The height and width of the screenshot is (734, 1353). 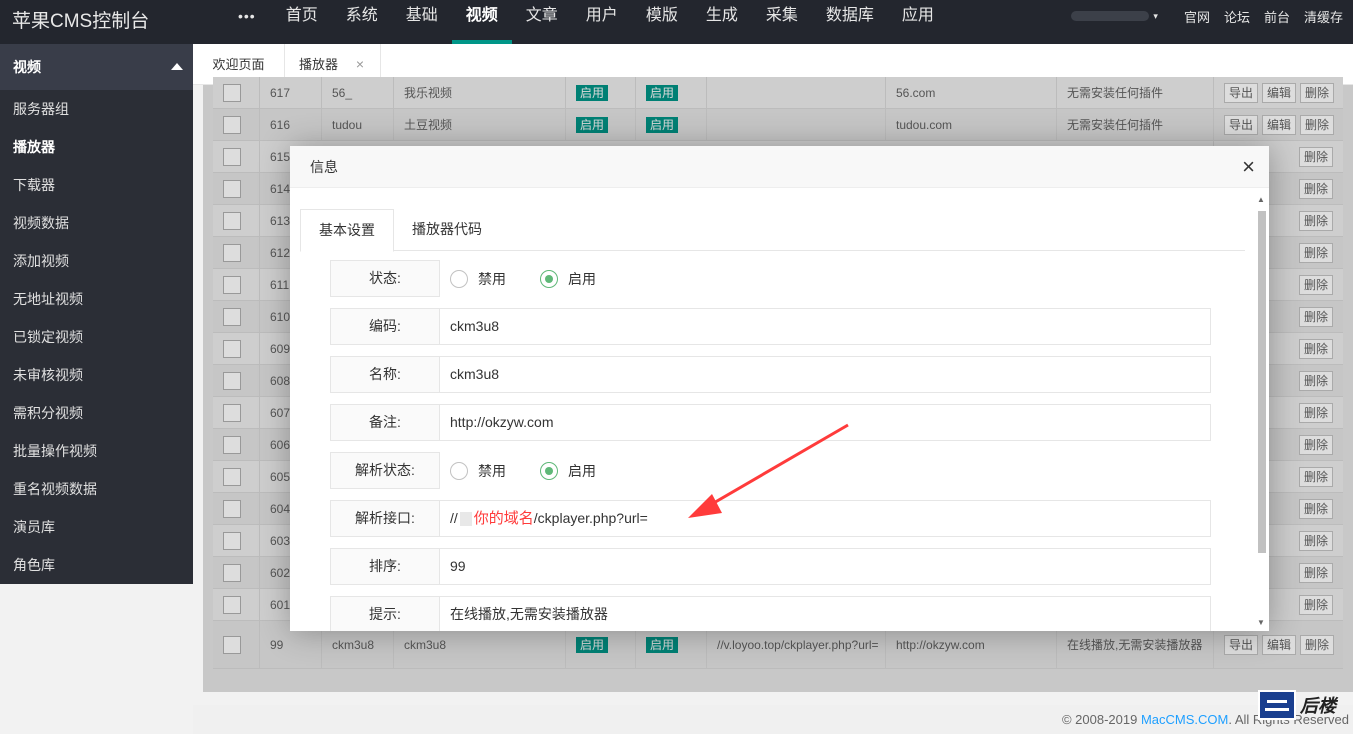 I want to click on scroll-down-icon: ▼, so click(x=1261, y=622).